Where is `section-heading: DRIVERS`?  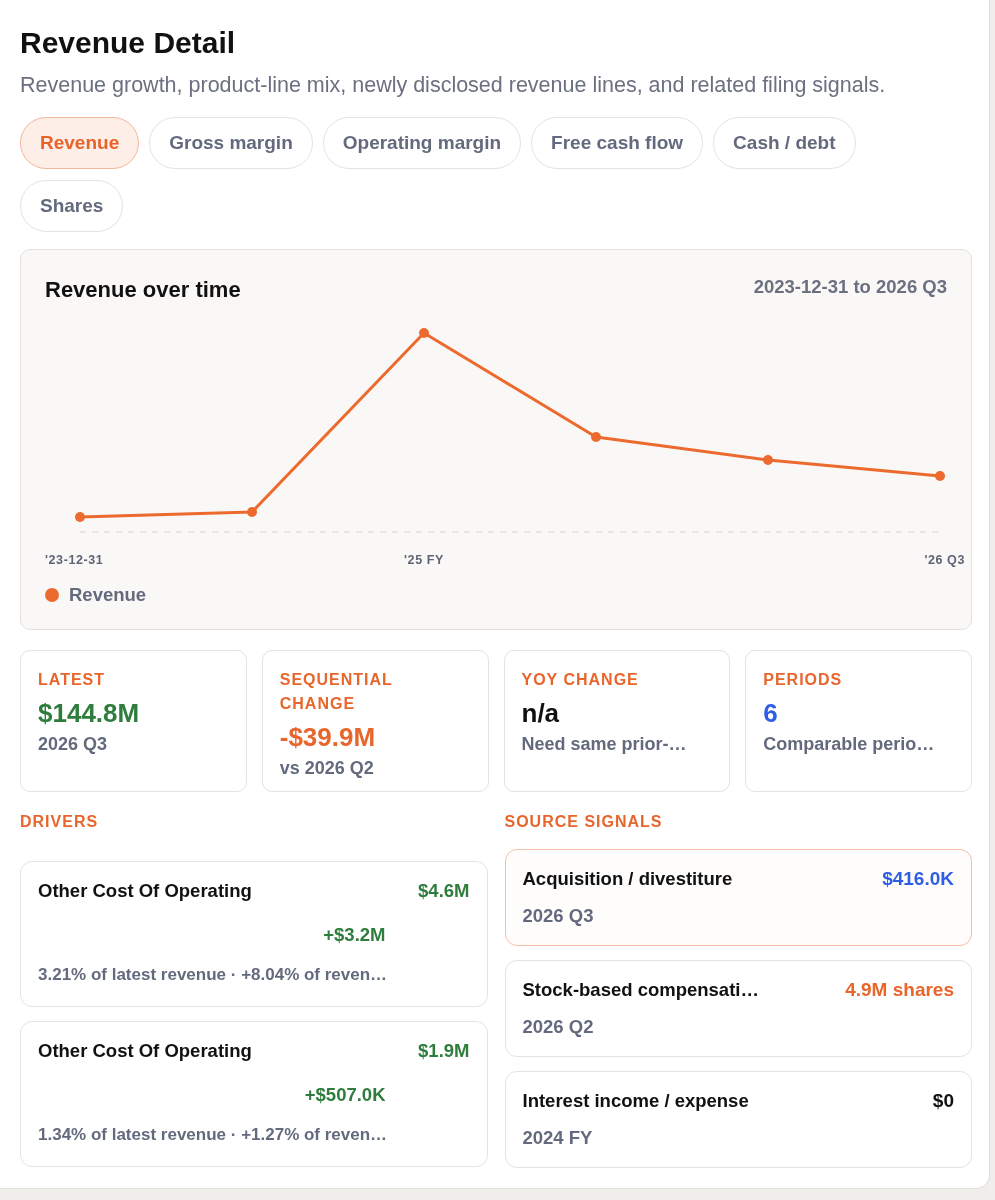 section-heading: DRIVERS is located at coordinates (60, 822).